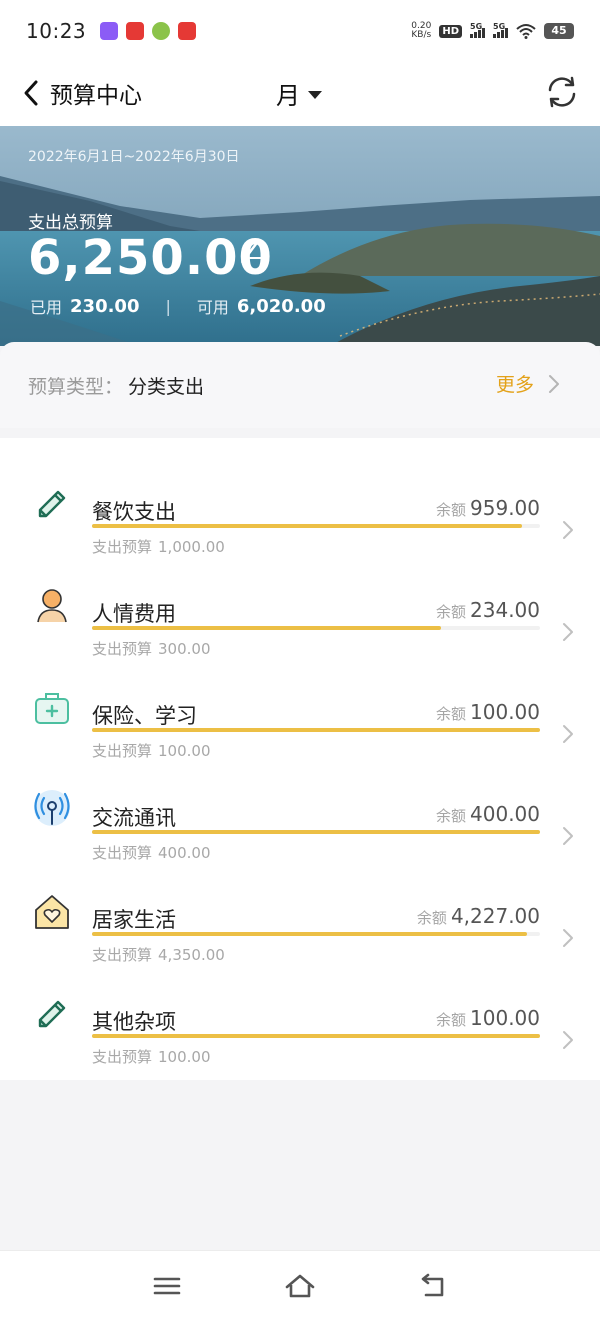 The image size is (600, 1320). Describe the element at coordinates (52, 606) in the screenshot. I see `person-icon` at that location.